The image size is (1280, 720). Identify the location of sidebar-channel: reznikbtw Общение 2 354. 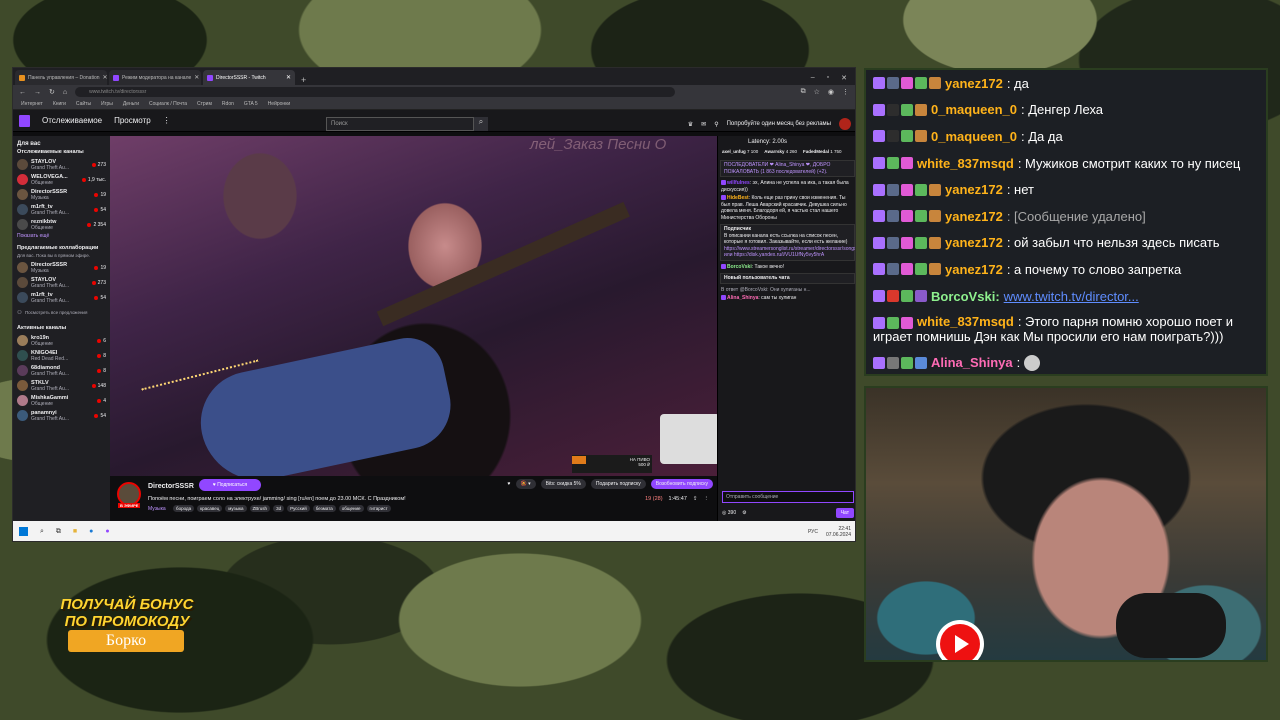
(61, 224).